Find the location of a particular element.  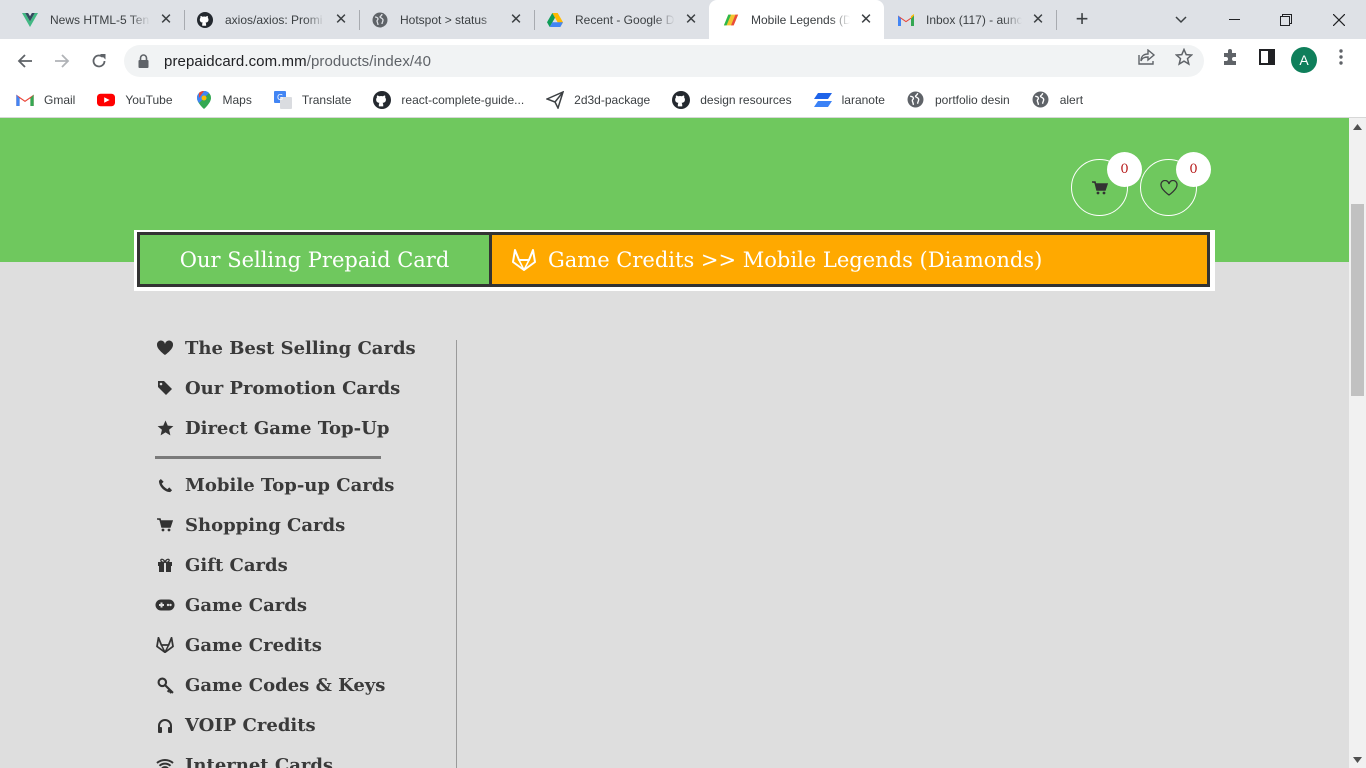

sidebar-item-game-cards: Game Cards is located at coordinates (305, 605).